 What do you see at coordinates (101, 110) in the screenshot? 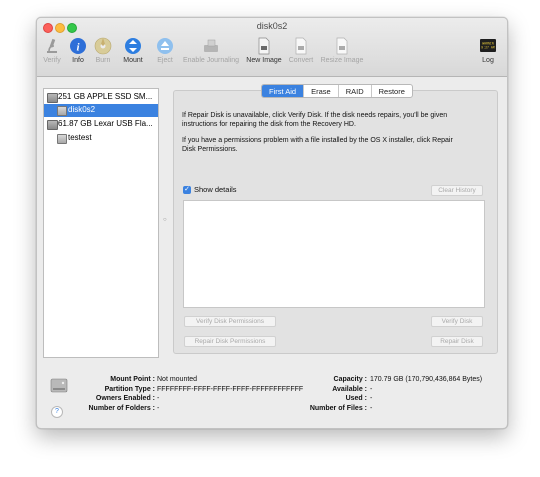
I see `sidebar-item-disk0s2: disk0s2` at bounding box center [101, 110].